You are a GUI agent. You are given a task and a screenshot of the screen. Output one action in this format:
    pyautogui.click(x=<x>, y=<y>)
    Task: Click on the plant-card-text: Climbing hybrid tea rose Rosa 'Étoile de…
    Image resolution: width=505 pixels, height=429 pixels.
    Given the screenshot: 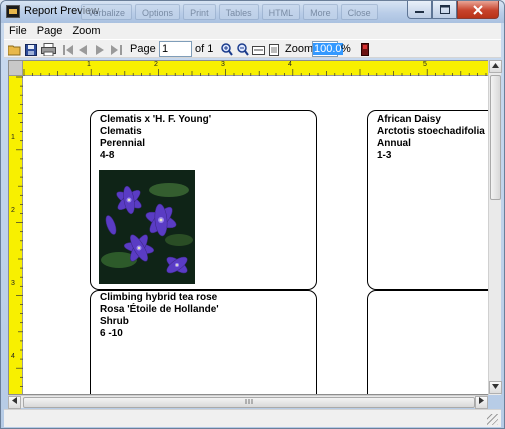 What is the action you would take?
    pyautogui.click(x=159, y=316)
    